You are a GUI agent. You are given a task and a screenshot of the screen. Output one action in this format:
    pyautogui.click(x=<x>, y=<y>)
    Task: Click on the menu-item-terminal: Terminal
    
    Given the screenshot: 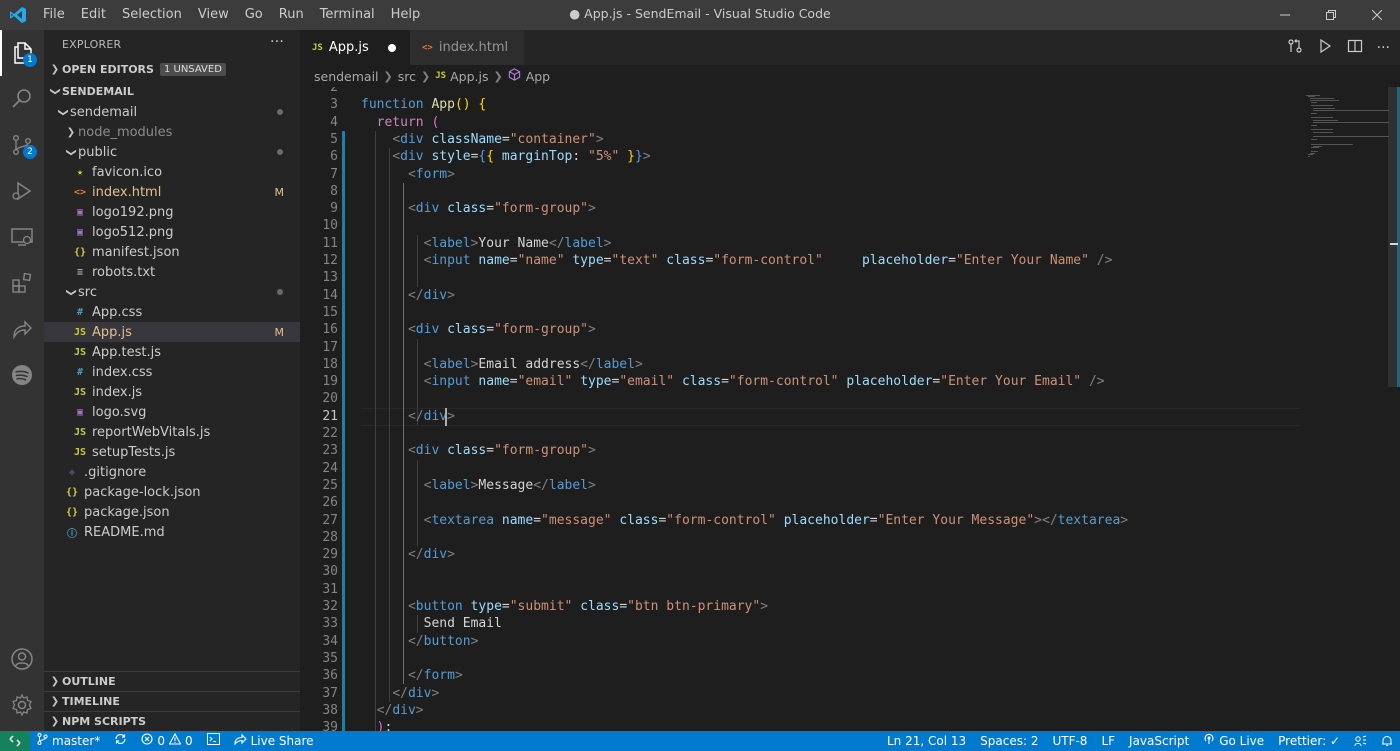 What is the action you would take?
    pyautogui.click(x=347, y=15)
    